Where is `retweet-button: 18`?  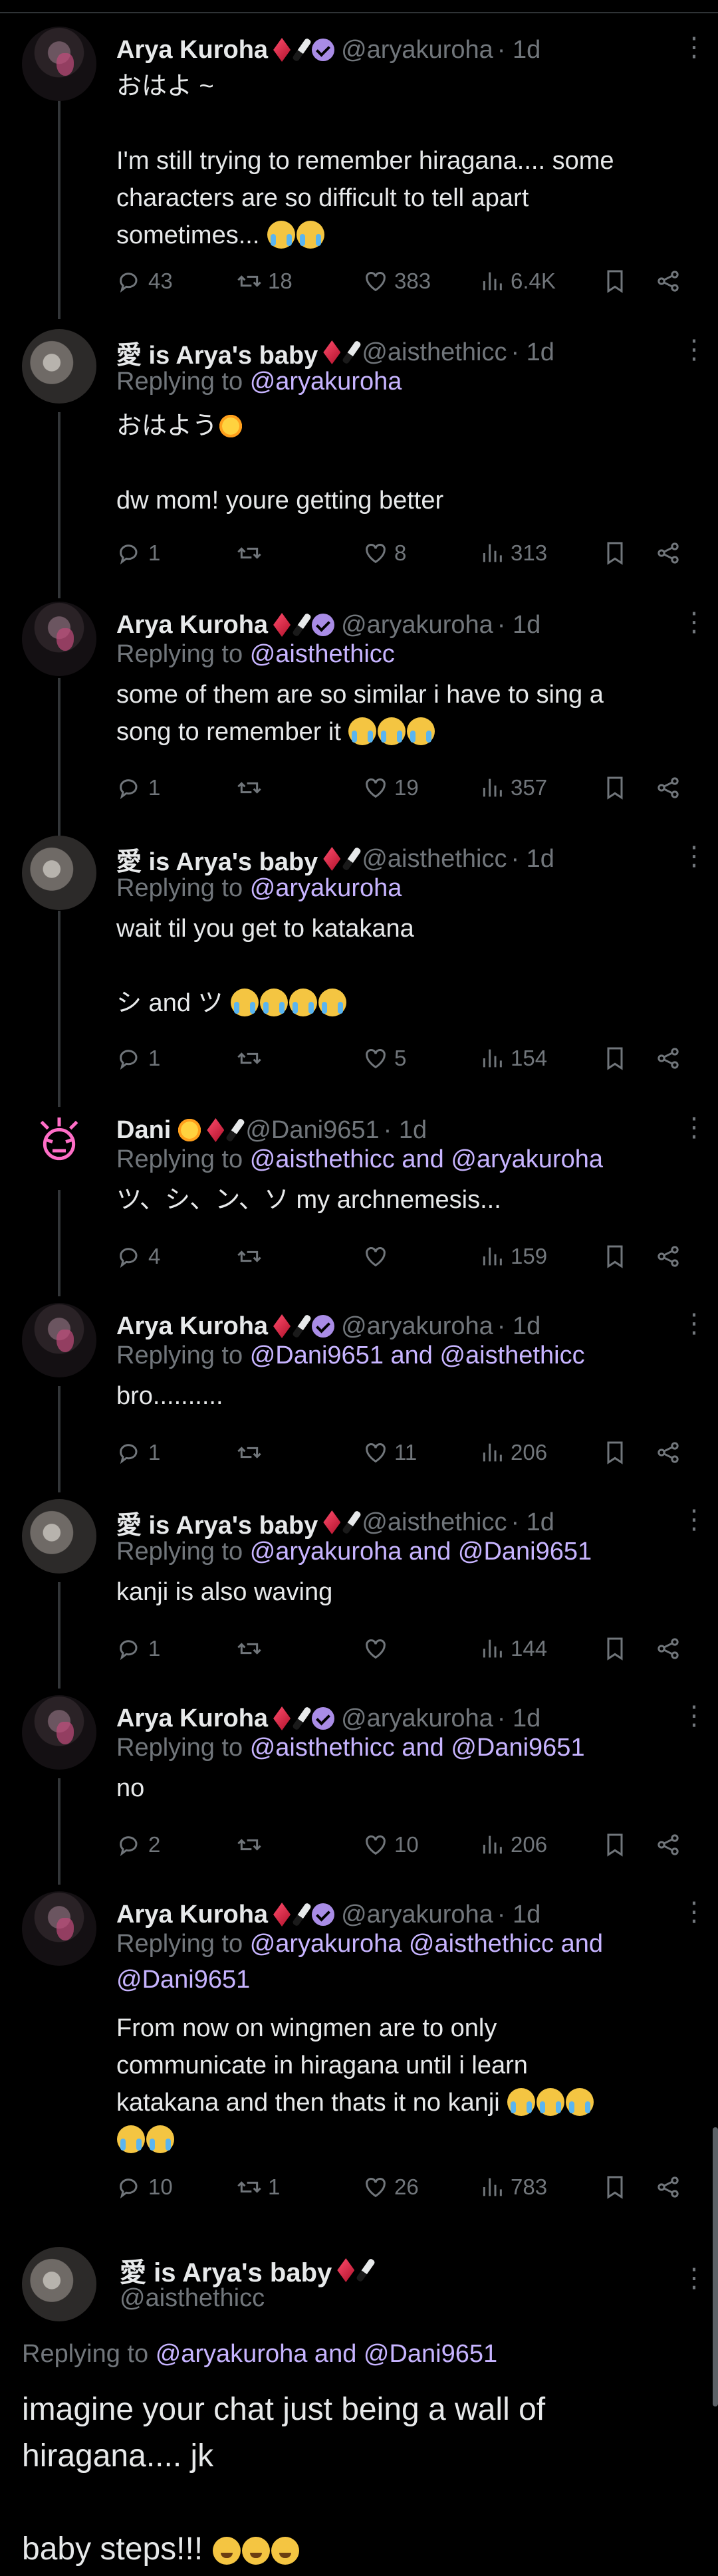
retweet-button: 18 is located at coordinates (264, 281).